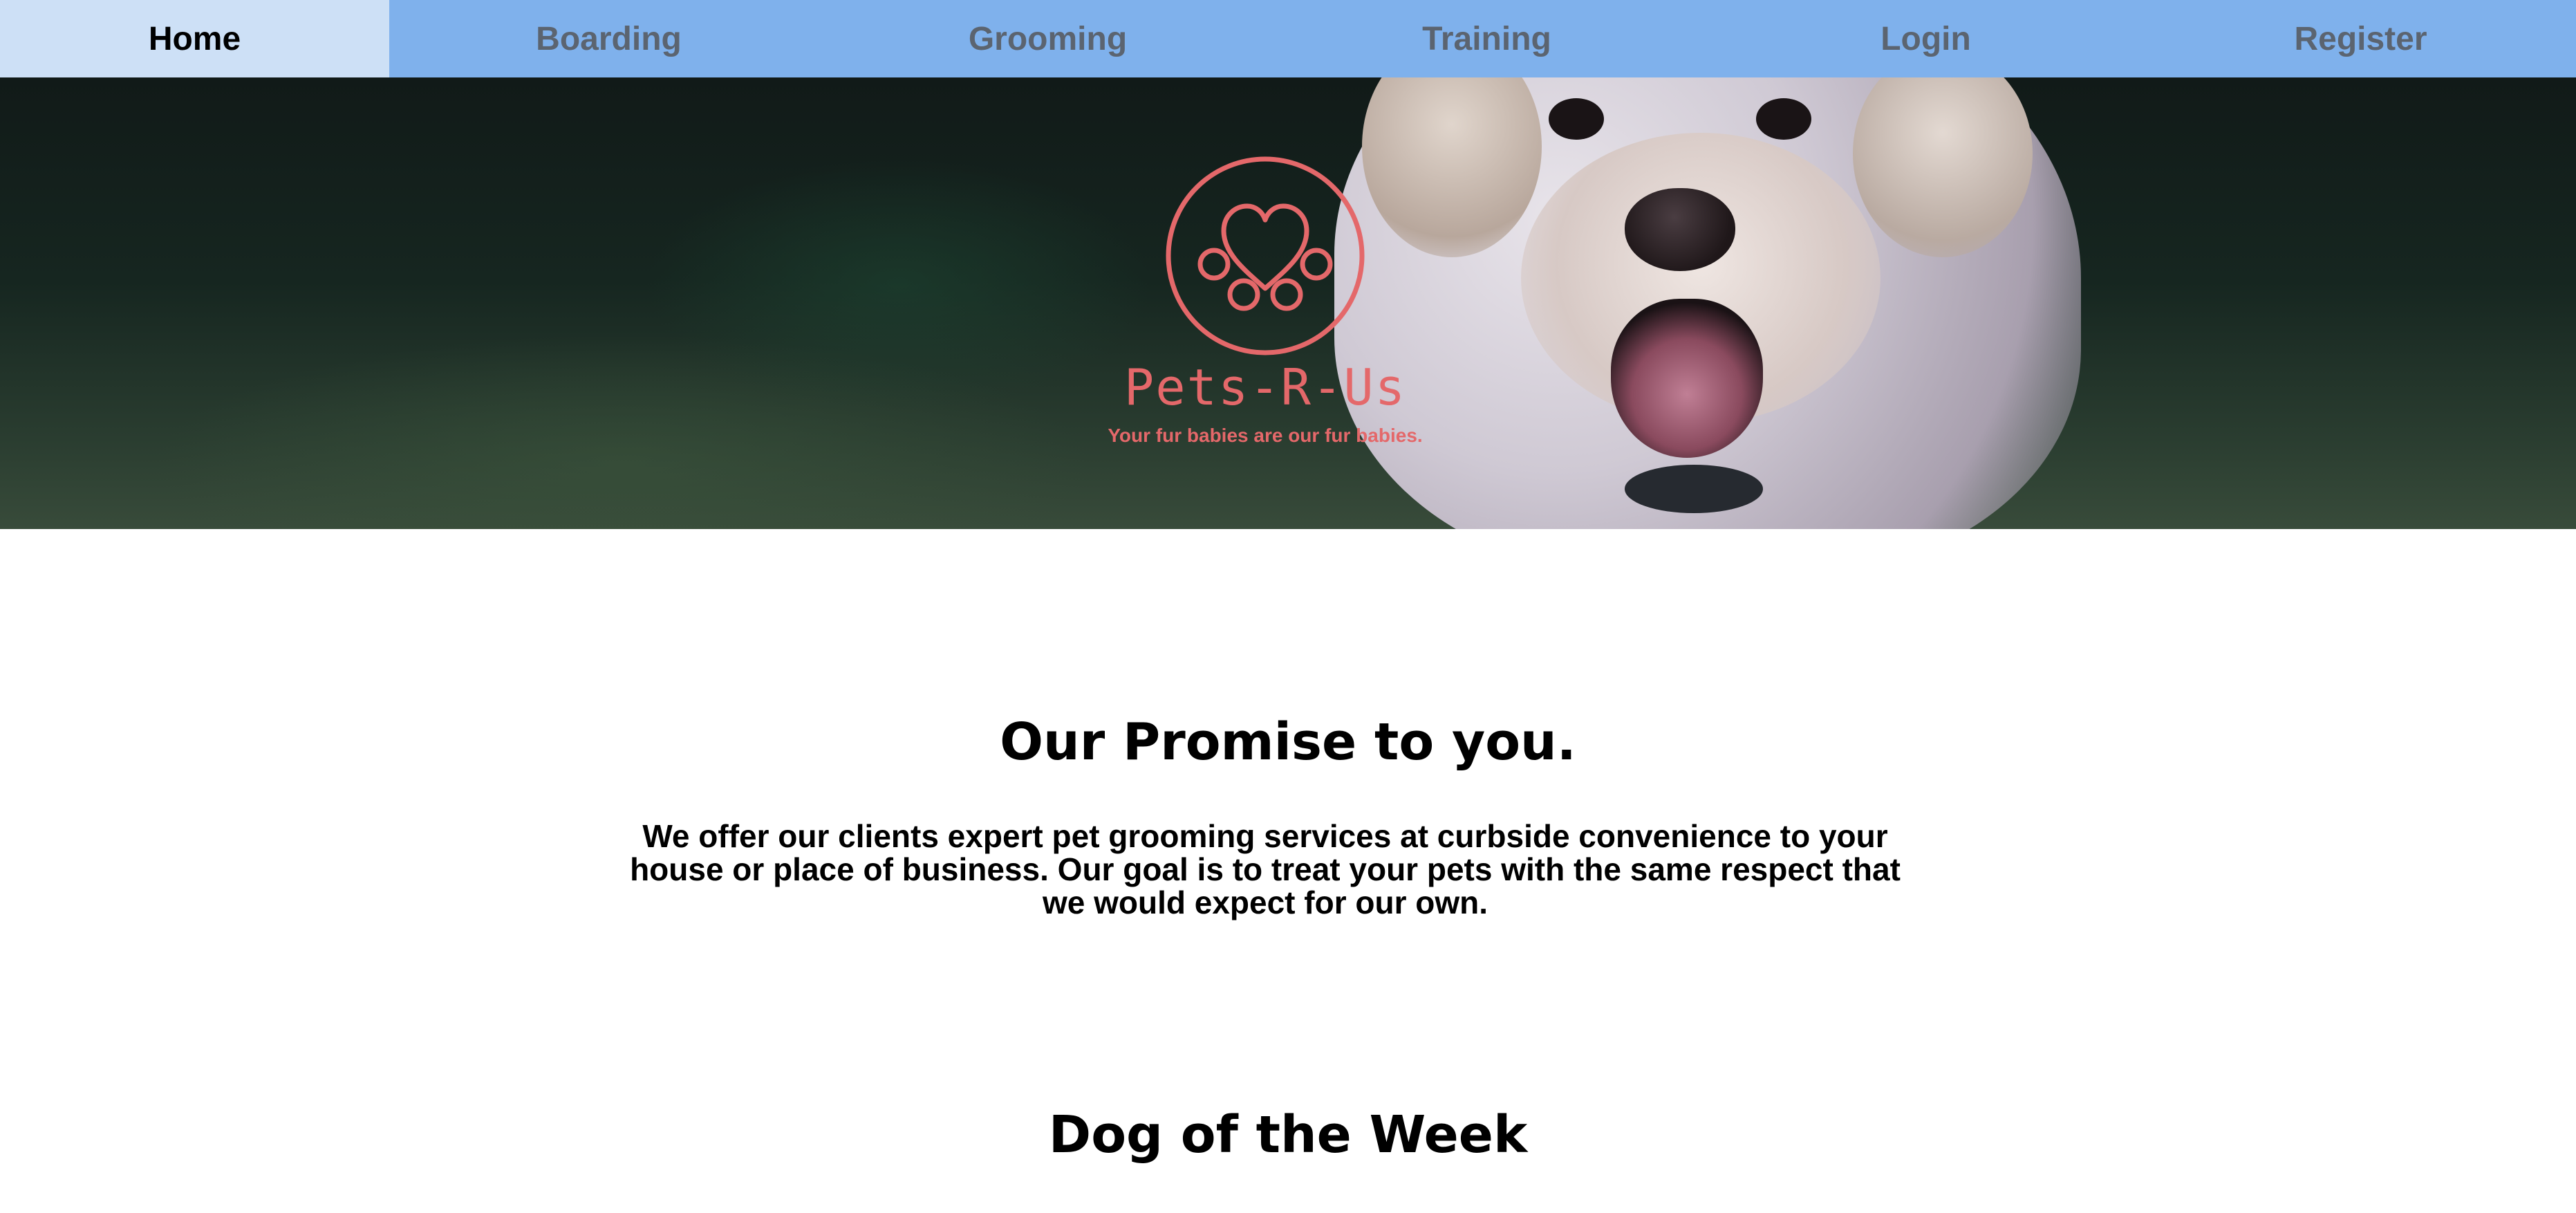  I want to click on promise-heading: Our Promise to you., so click(1288, 742).